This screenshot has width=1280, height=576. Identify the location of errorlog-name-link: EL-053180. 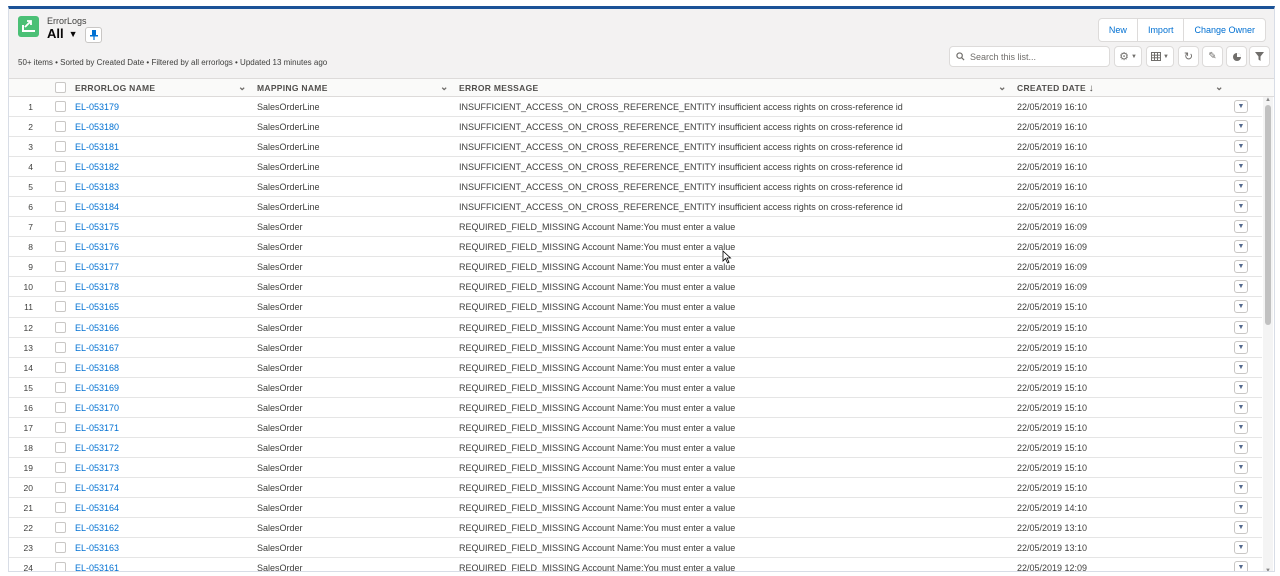
(97, 127).